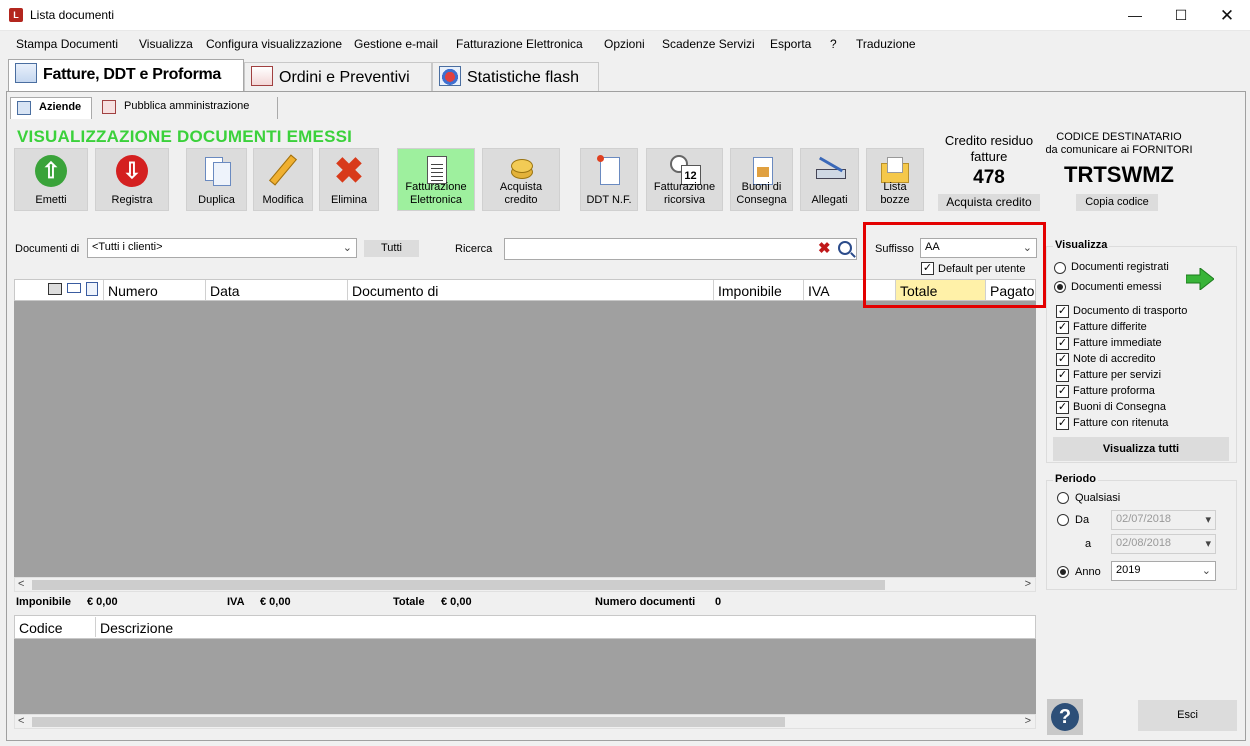  Describe the element at coordinates (624, 44) in the screenshot. I see `menu-opzioni: Opzioni` at that location.